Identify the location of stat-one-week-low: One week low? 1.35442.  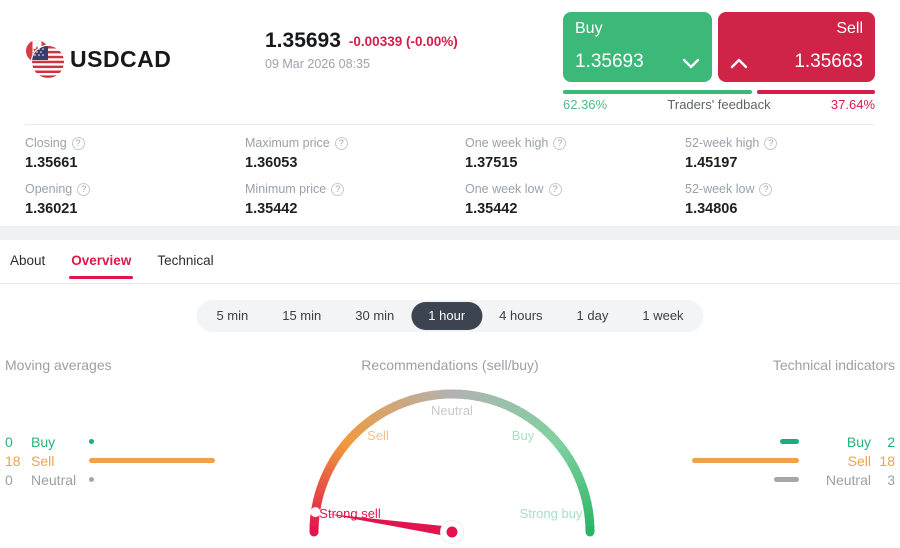
(567, 199).